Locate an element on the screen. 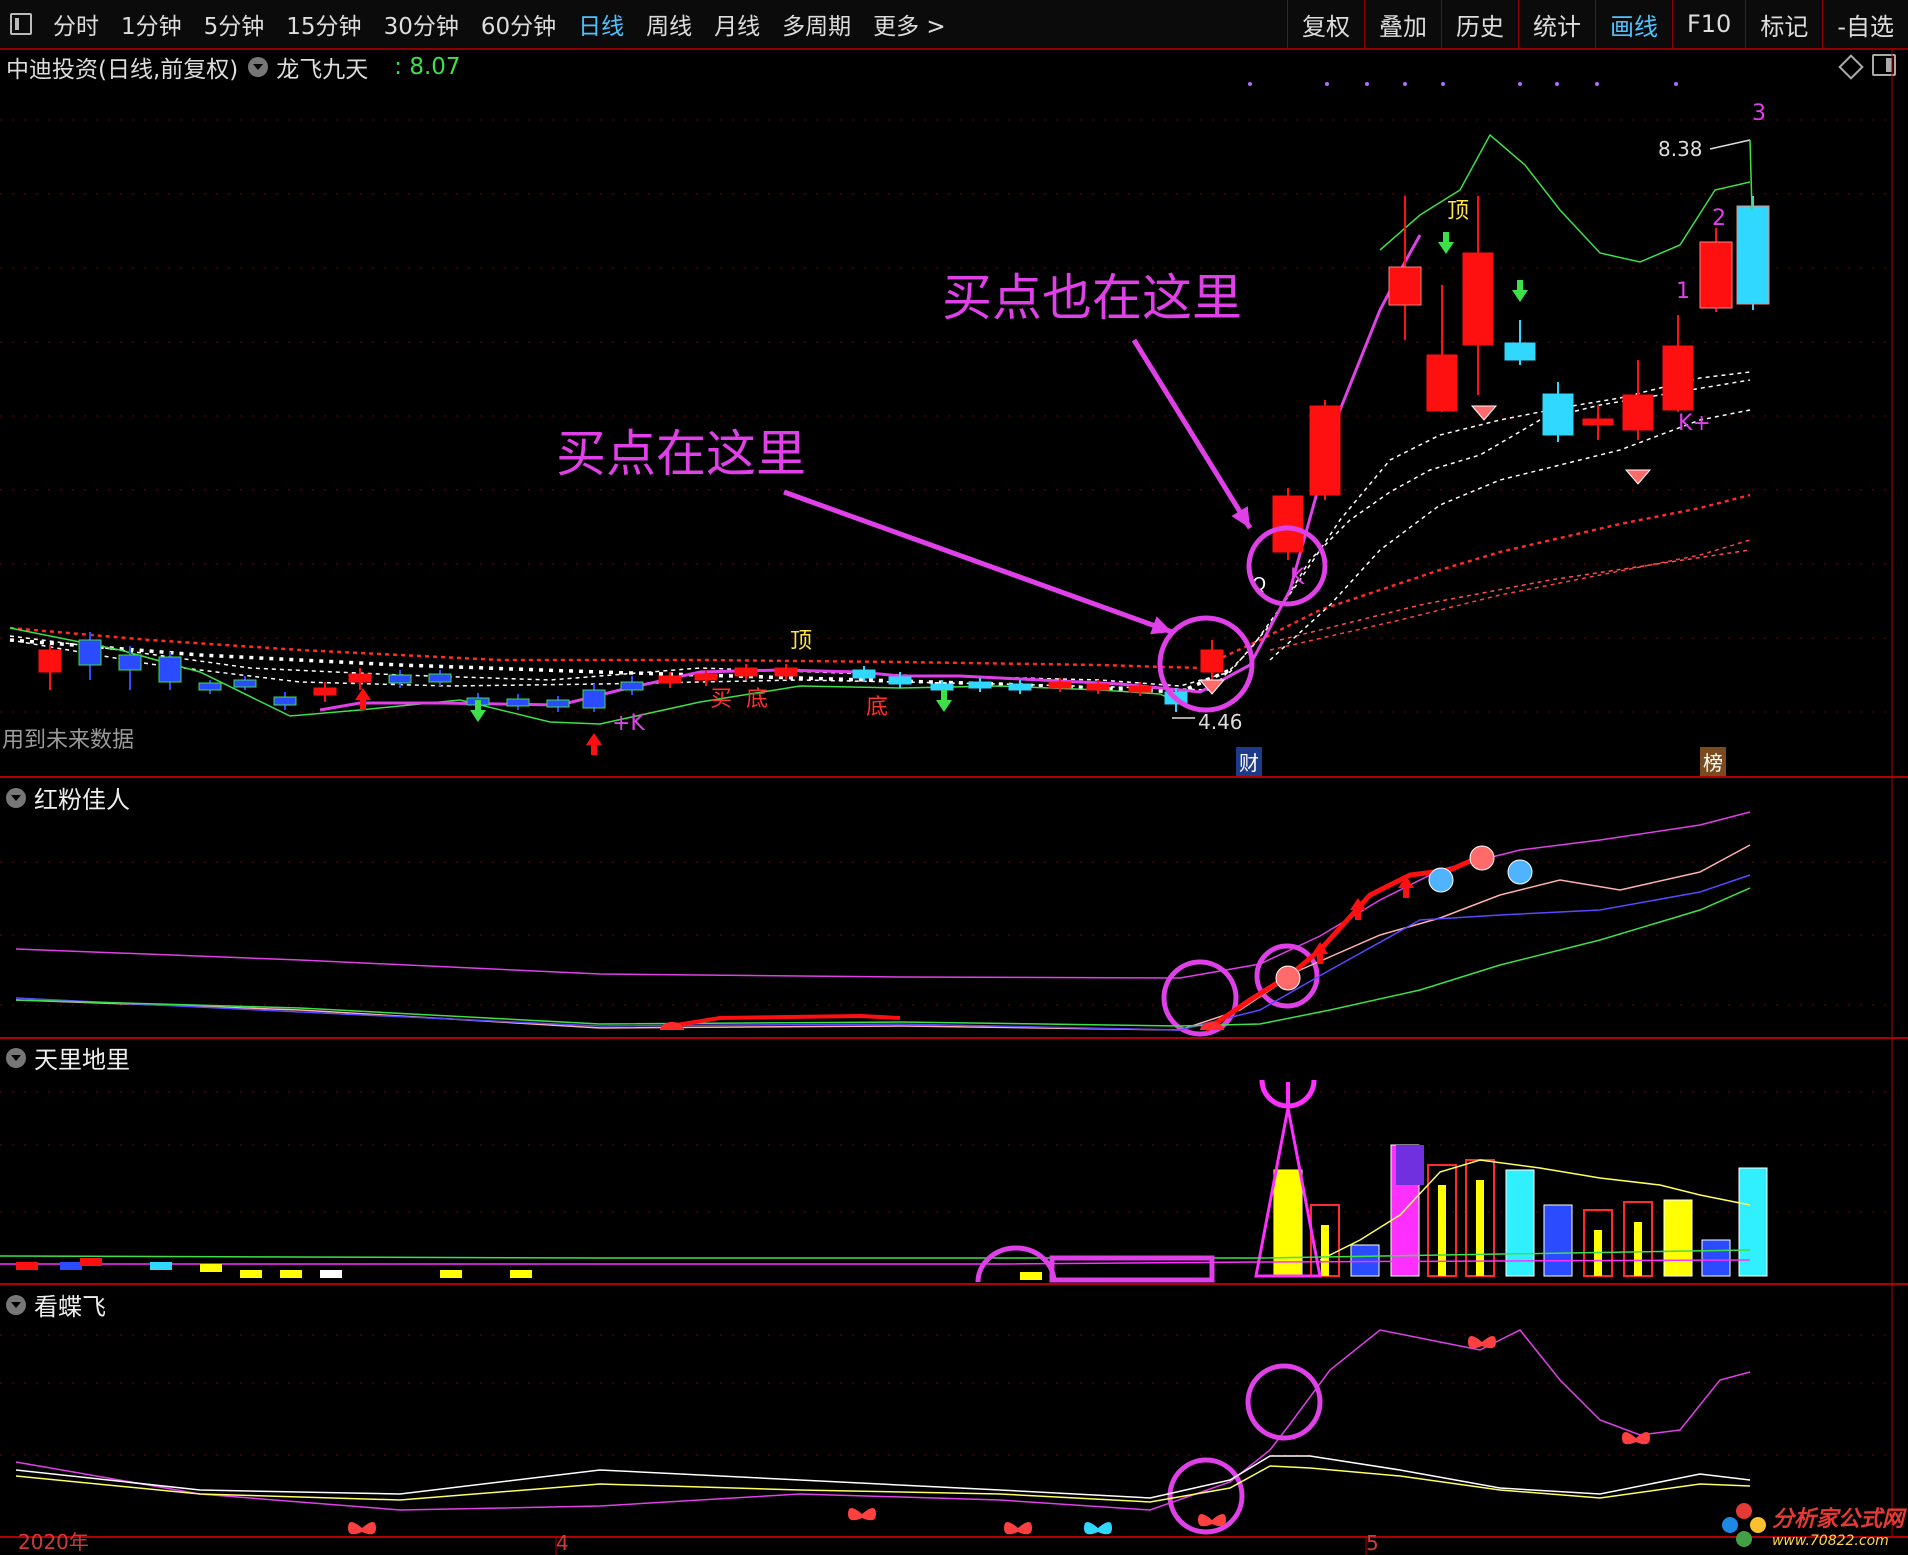 This screenshot has width=1908, height=1555. tianli-magenta-line is located at coordinates (875, 1262).